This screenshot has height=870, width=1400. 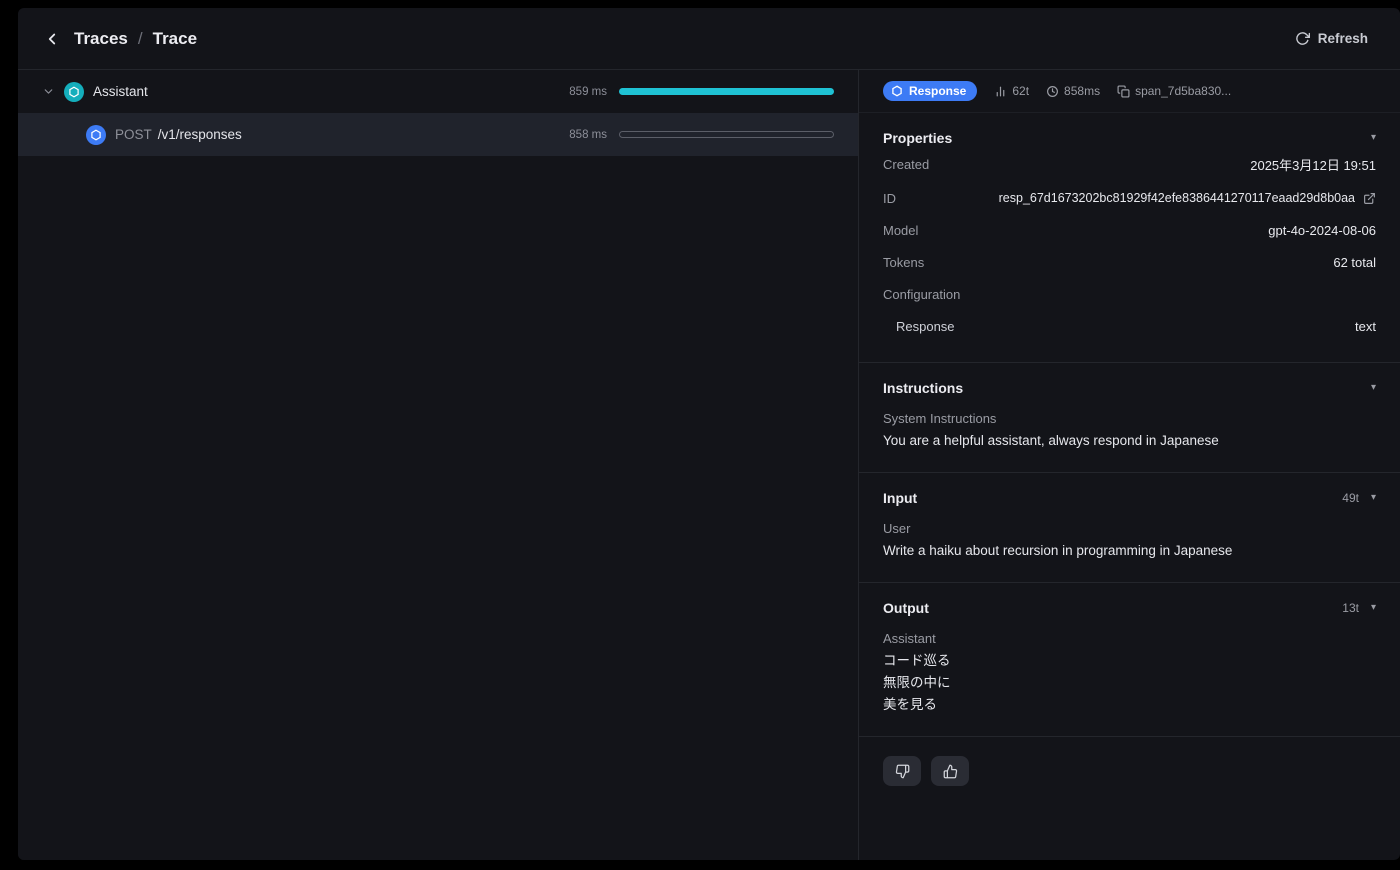 What do you see at coordinates (917, 660) in the screenshot?
I see `haiku-line: コード巡る` at bounding box center [917, 660].